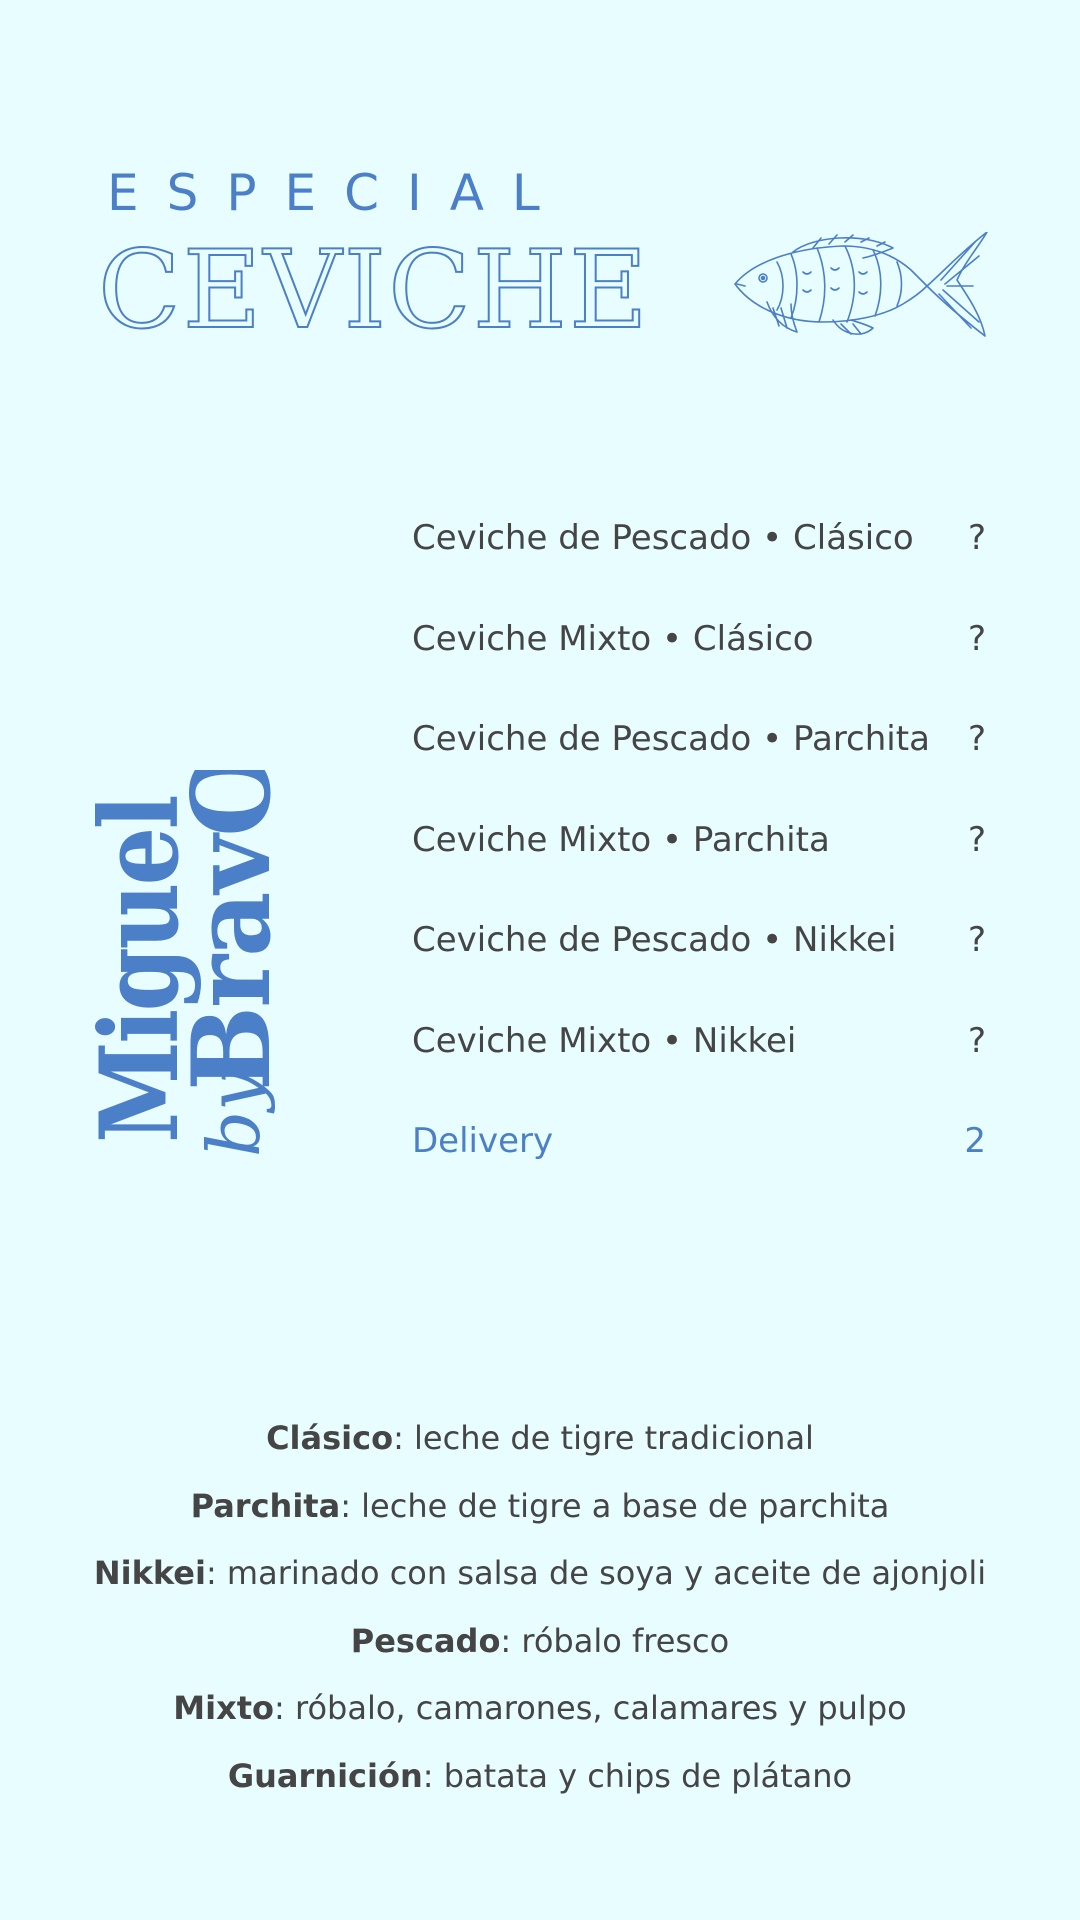  Describe the element at coordinates (699, 1063) in the screenshot. I see `menu-item: Ceviche Mixto • Nikkei ?` at that location.